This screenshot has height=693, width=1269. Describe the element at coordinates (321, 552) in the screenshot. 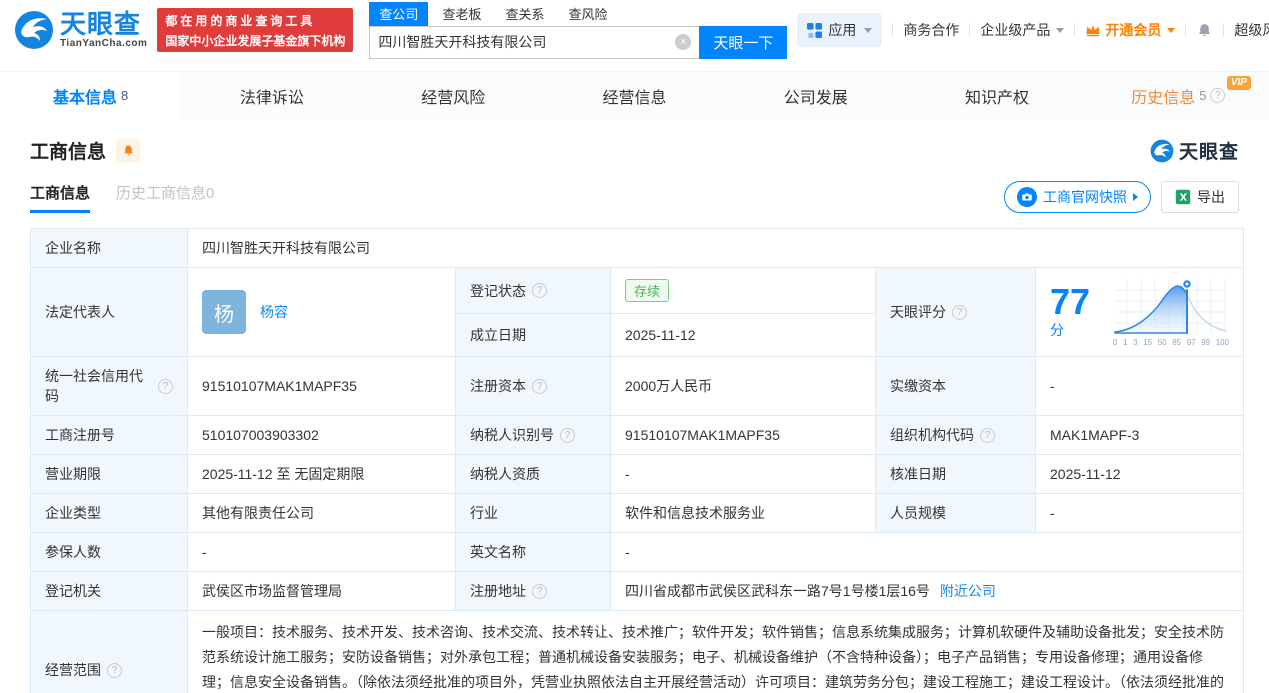

I see `insured-count-value: -` at that location.